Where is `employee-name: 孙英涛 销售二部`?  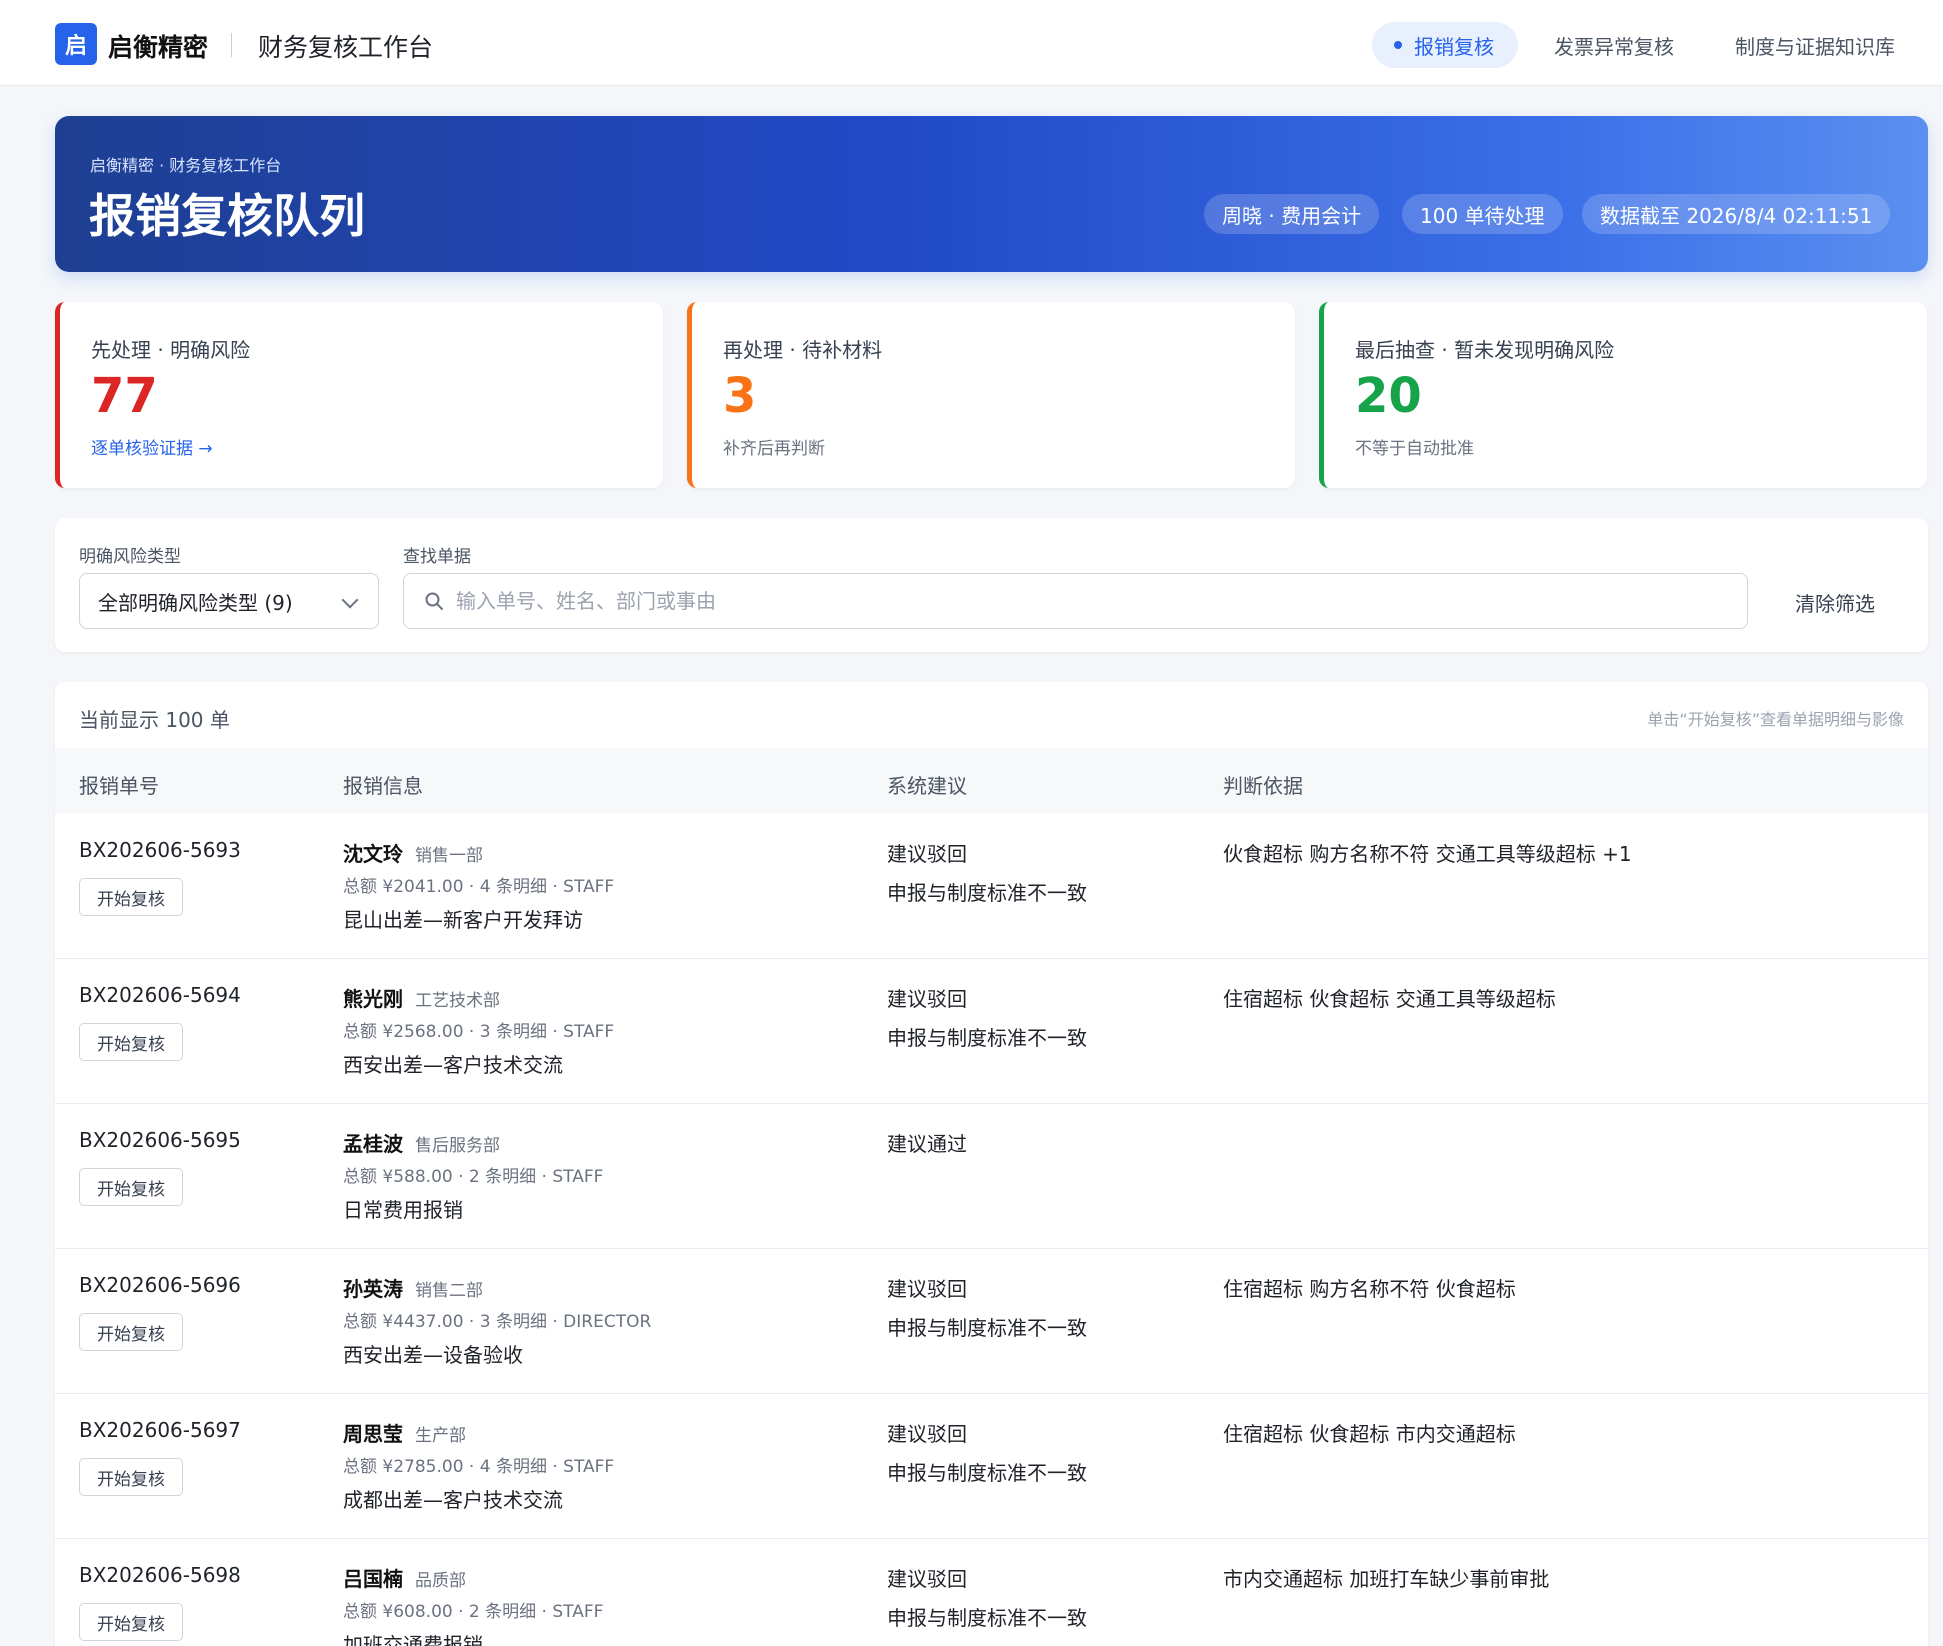 employee-name: 孙英涛 销售二部 is located at coordinates (413, 1289).